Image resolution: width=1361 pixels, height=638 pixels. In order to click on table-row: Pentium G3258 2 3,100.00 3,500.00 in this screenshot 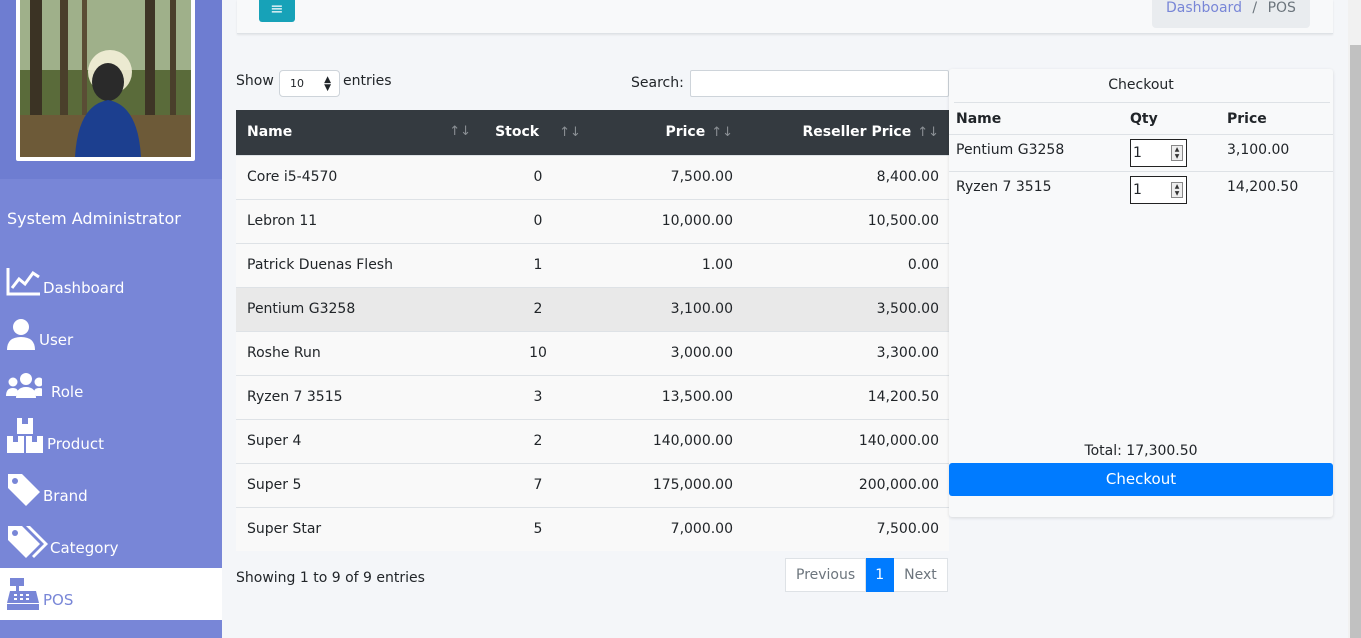, I will do `click(592, 308)`.